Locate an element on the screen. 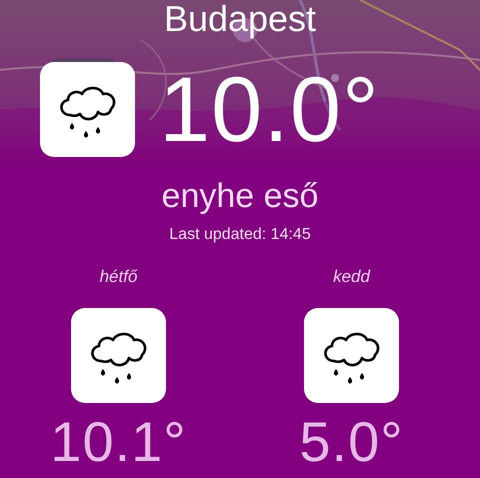 The image size is (480, 478). weather-description: enyhe eső is located at coordinates (240, 196).